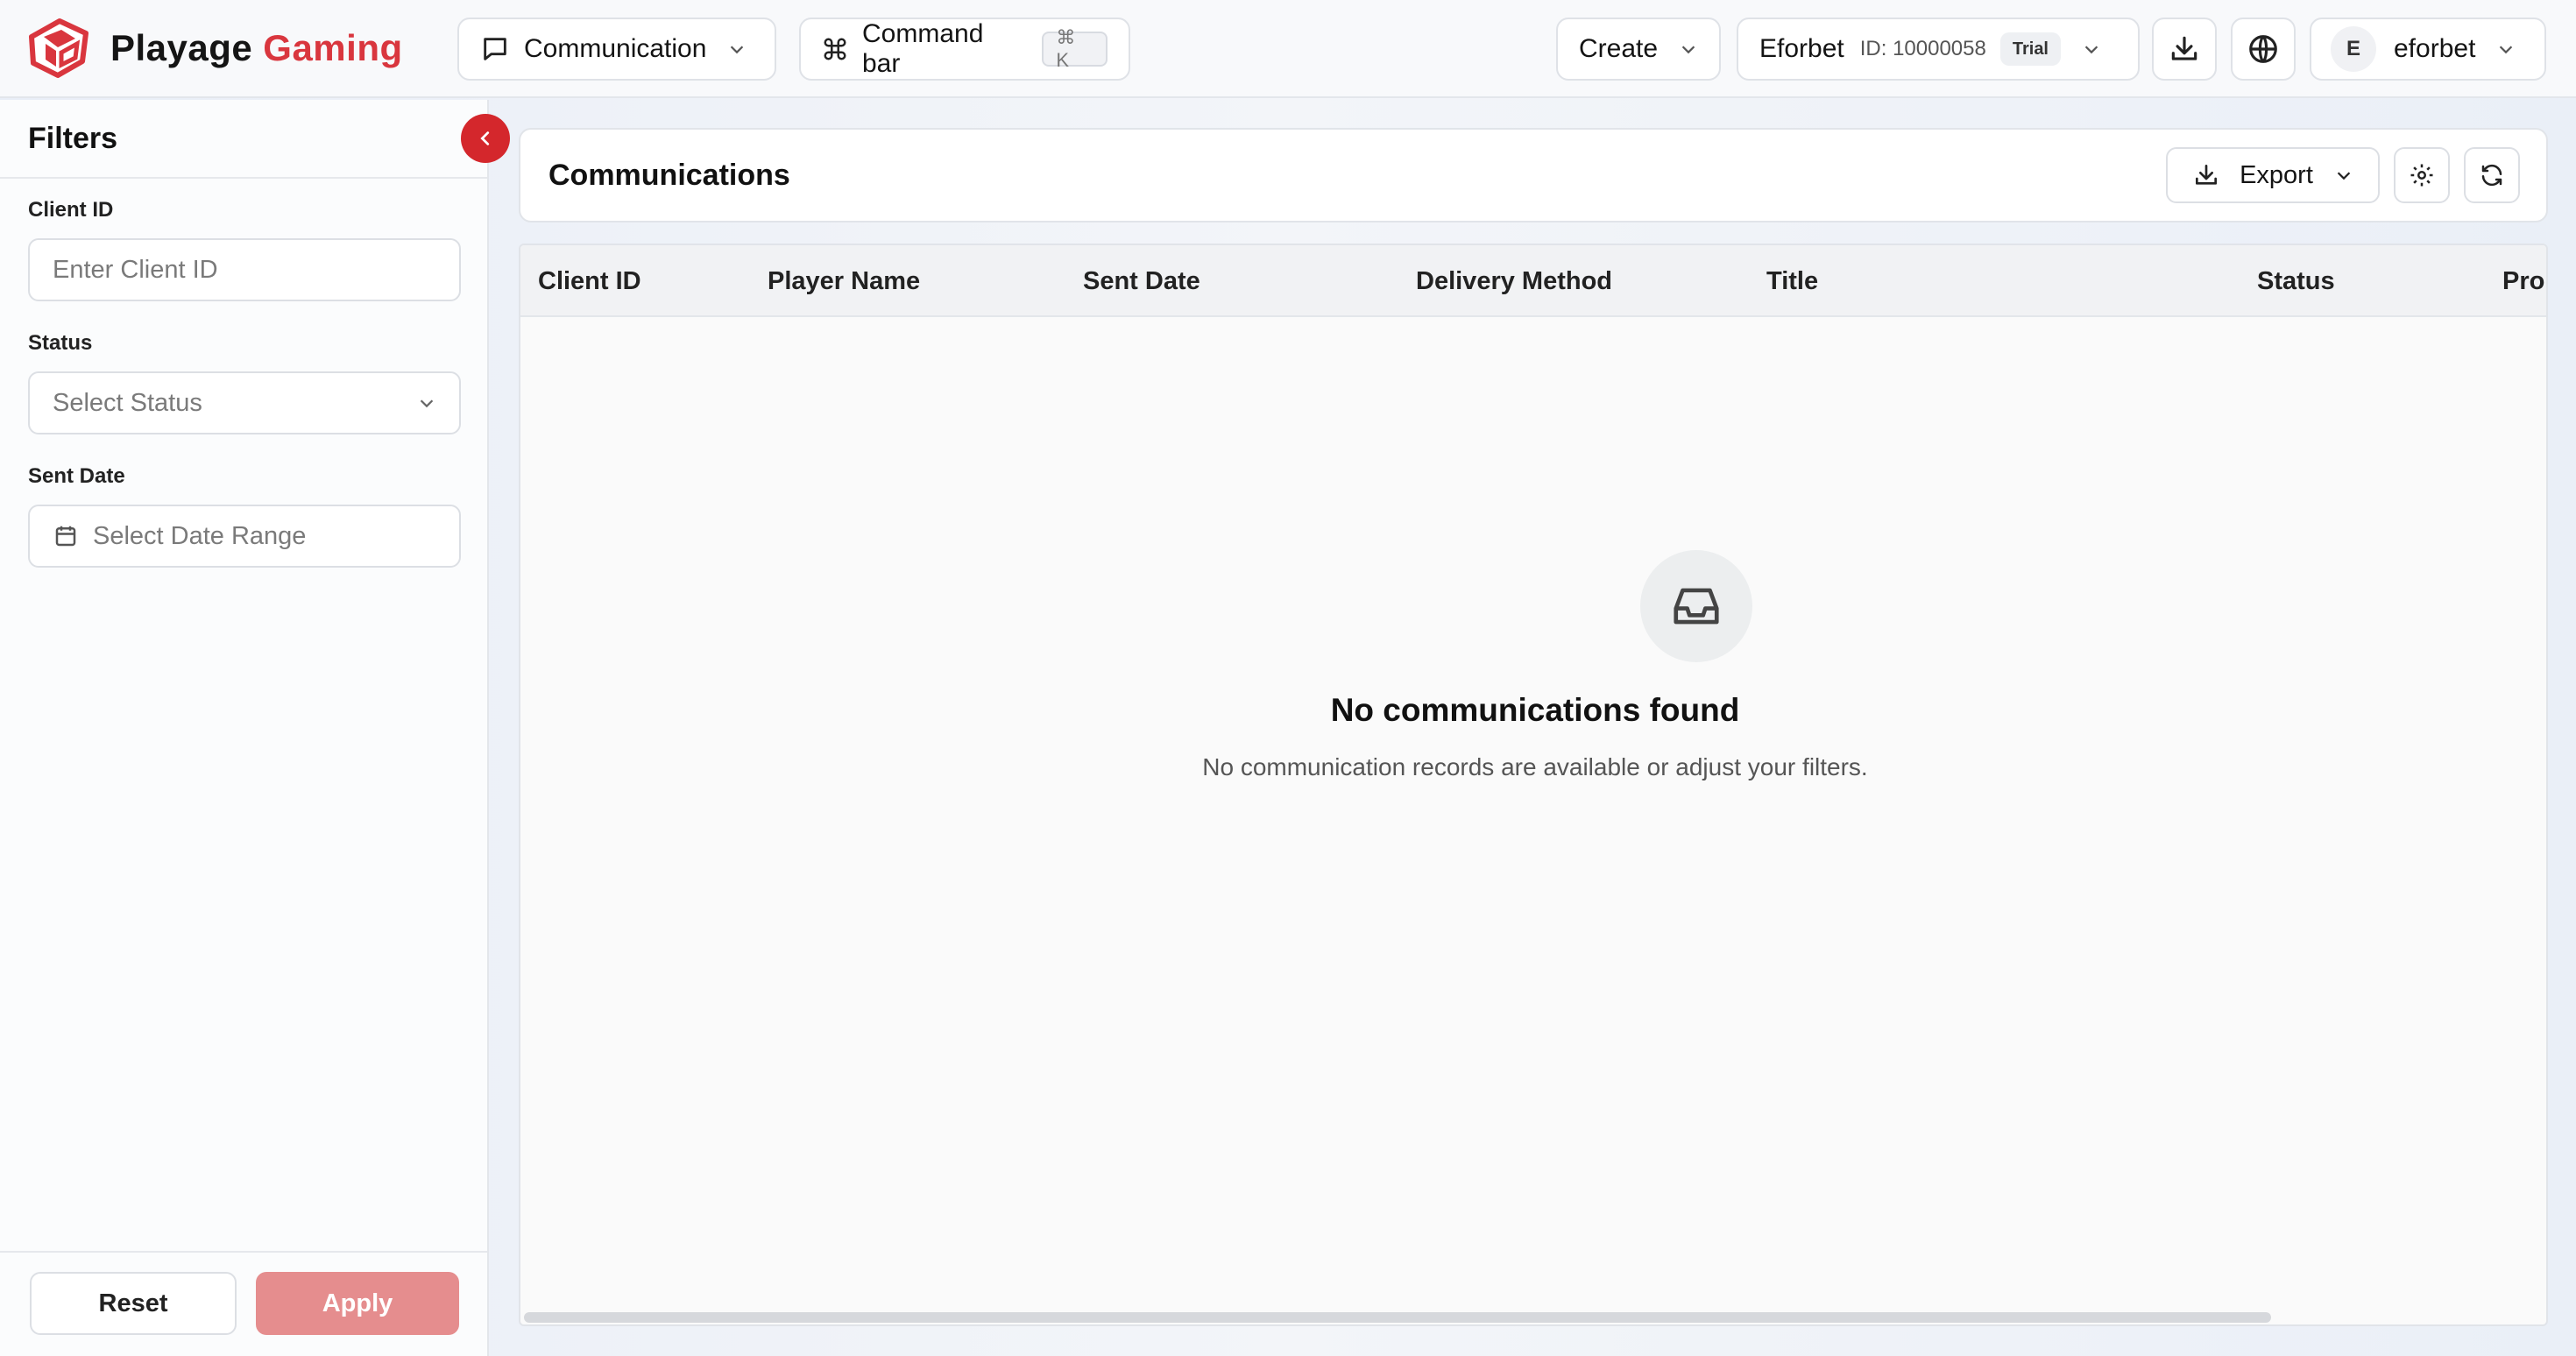 The width and height of the screenshot is (2576, 1356). What do you see at coordinates (2276, 174) in the screenshot?
I see `export-label: Export` at bounding box center [2276, 174].